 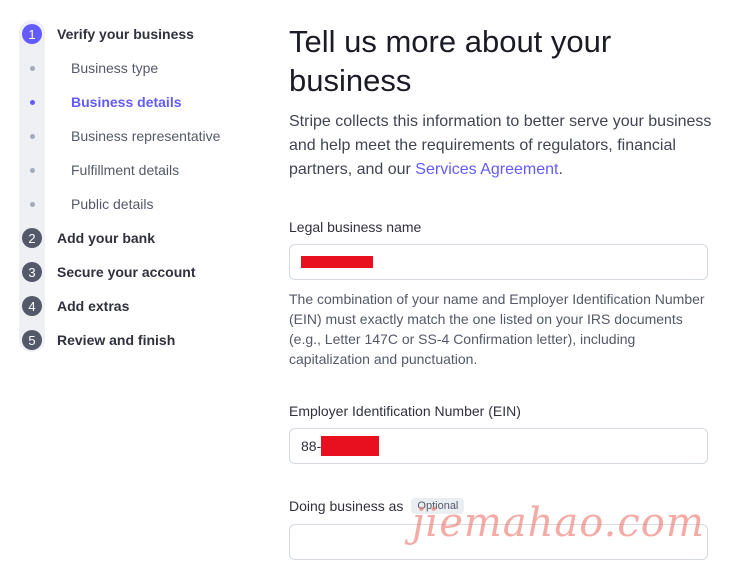 I want to click on ein-input: 88-, so click(x=498, y=446).